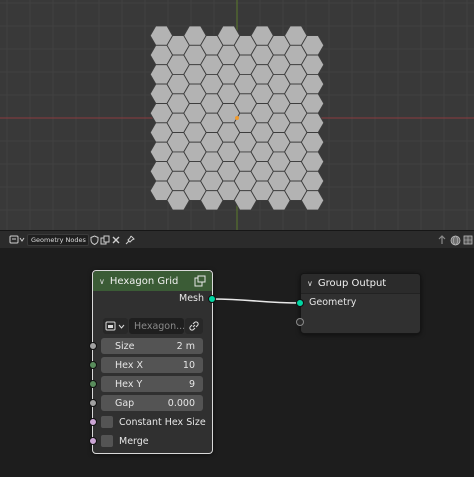 The height and width of the screenshot is (477, 474). What do you see at coordinates (152, 346) in the screenshot?
I see `size-field: Size 2 m` at bounding box center [152, 346].